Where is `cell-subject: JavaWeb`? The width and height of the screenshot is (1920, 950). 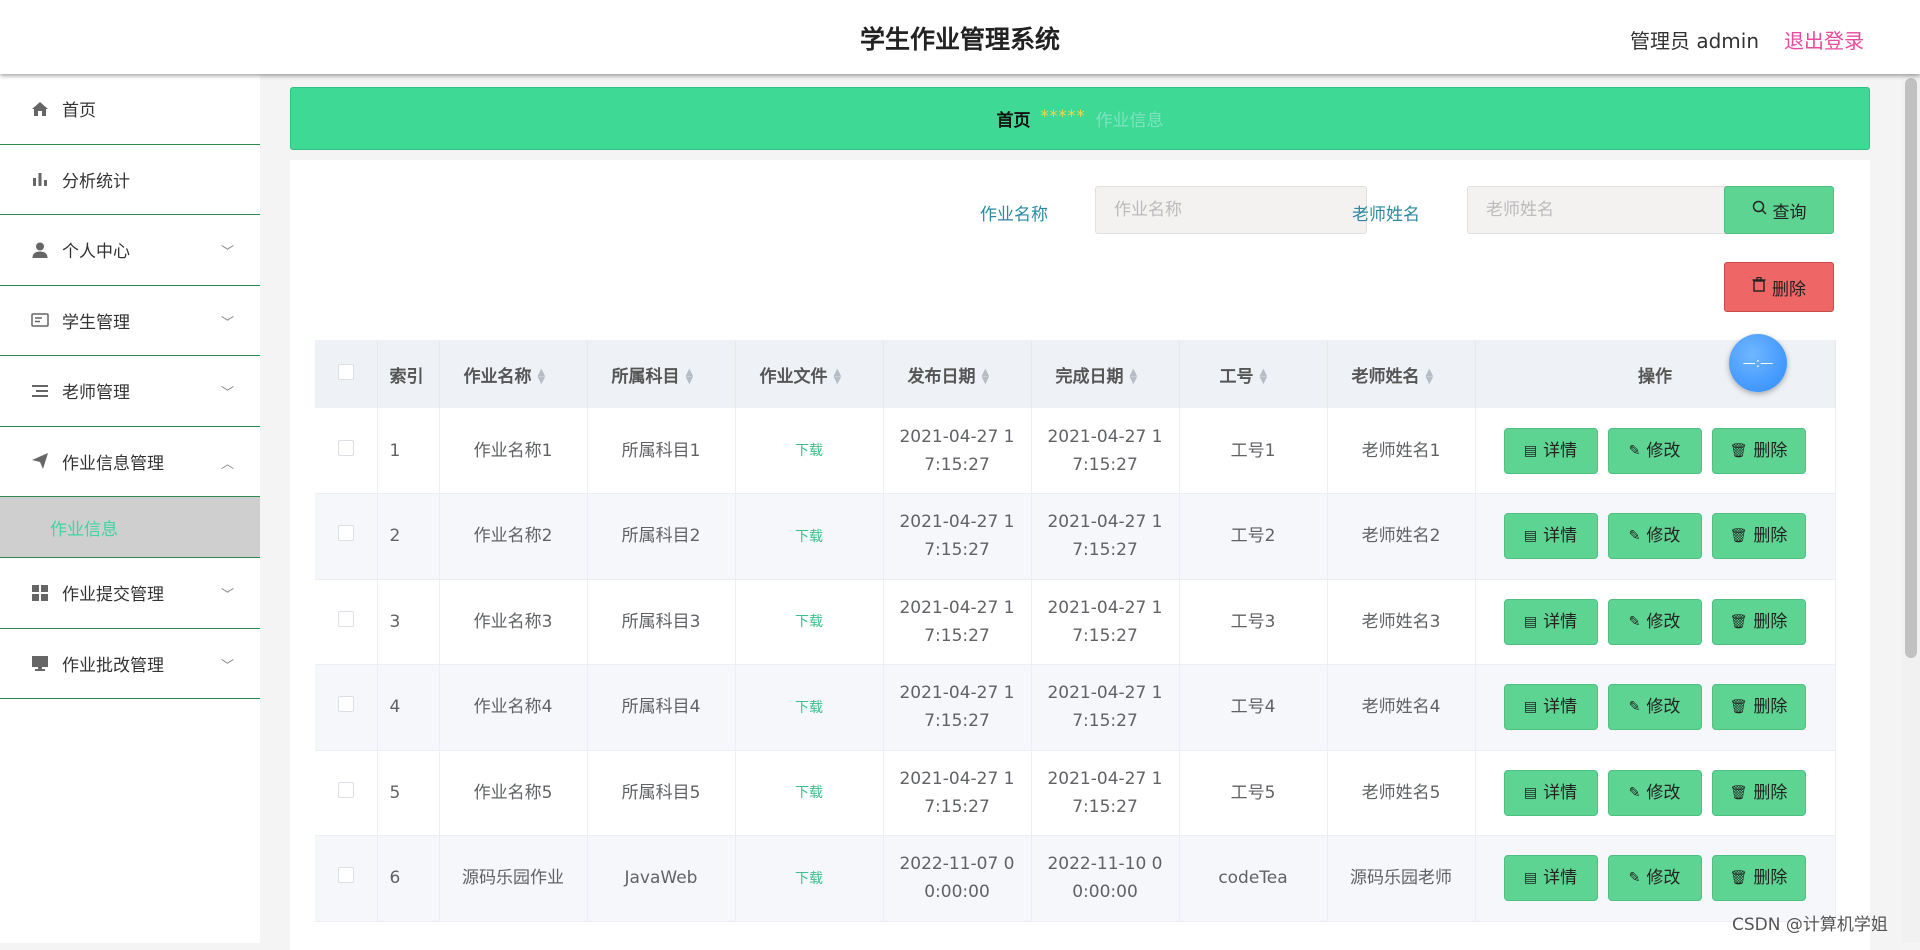
cell-subject: JavaWeb is located at coordinates (661, 878).